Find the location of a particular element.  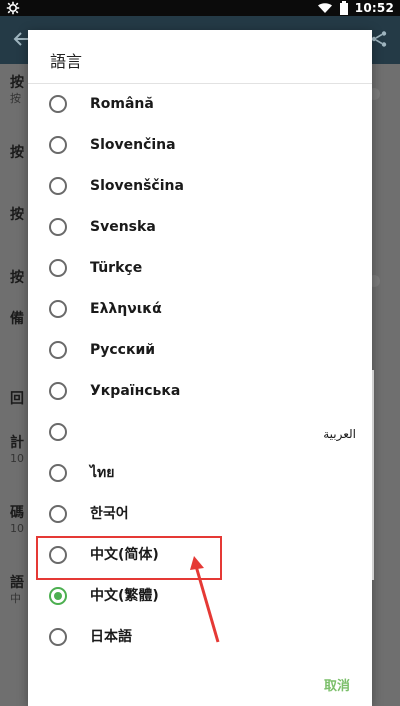

battery-icon is located at coordinates (343, 8).